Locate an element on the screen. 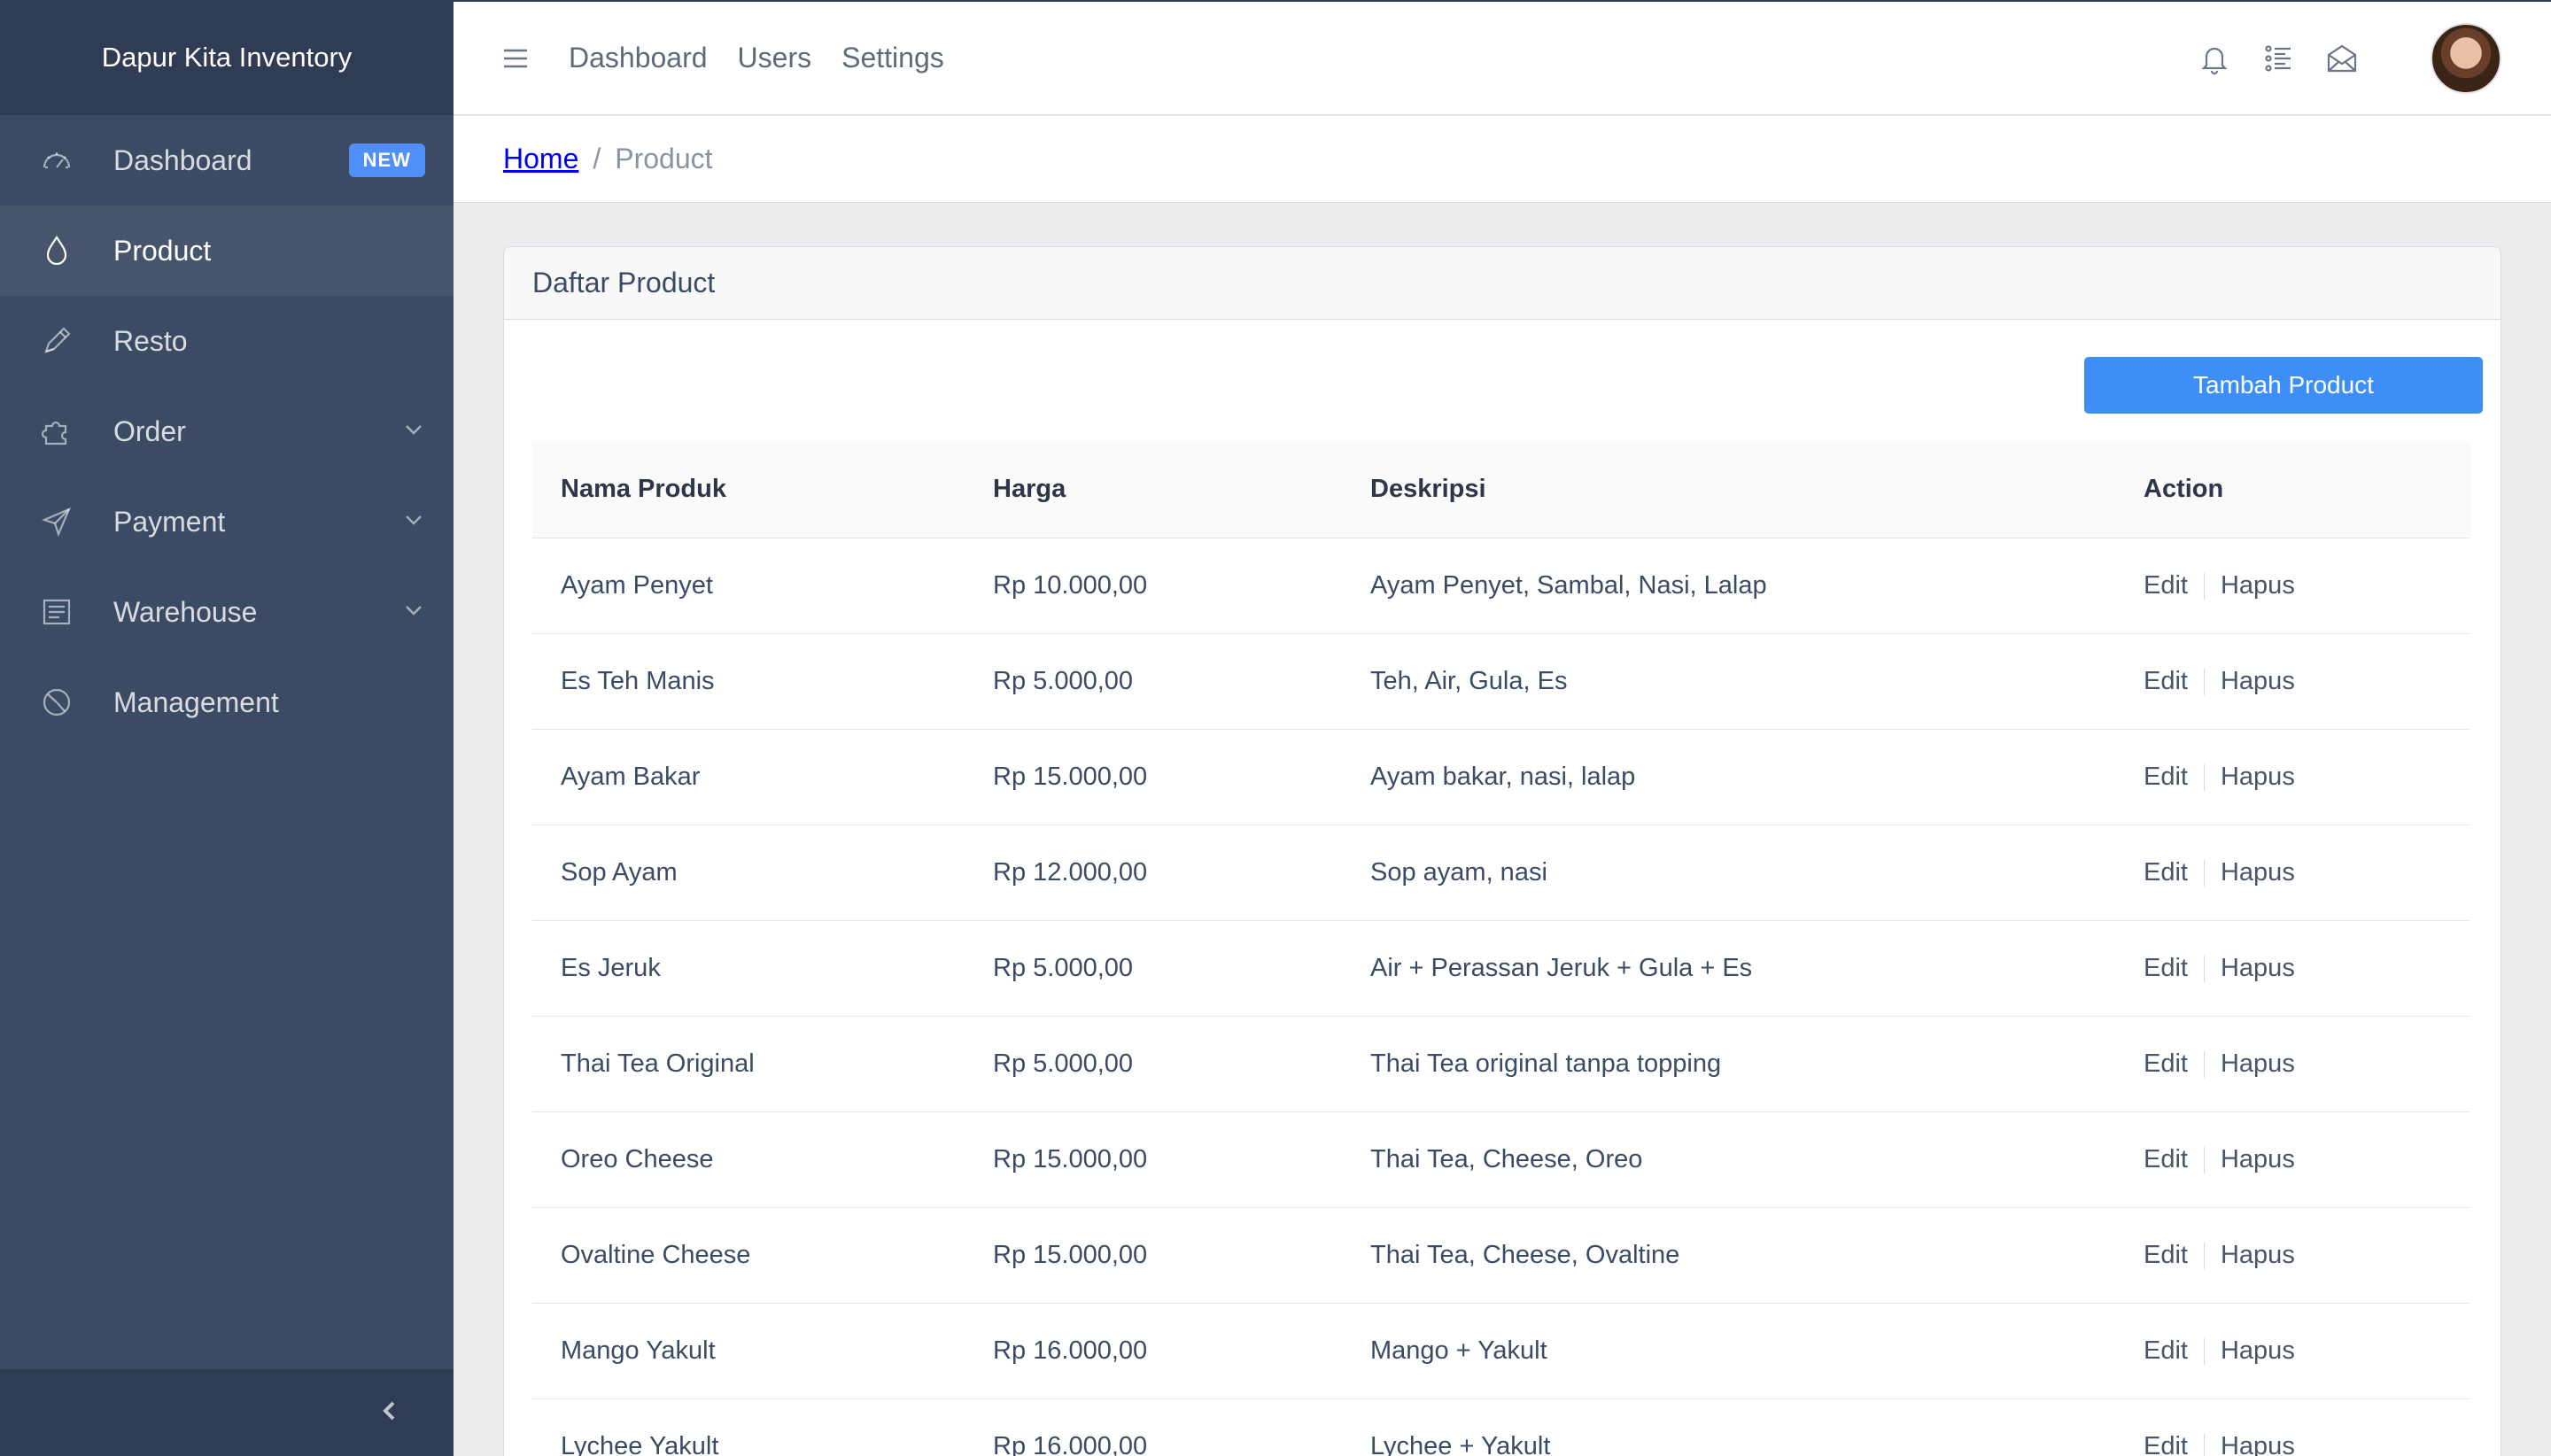  drop-icon is located at coordinates (56, 250).